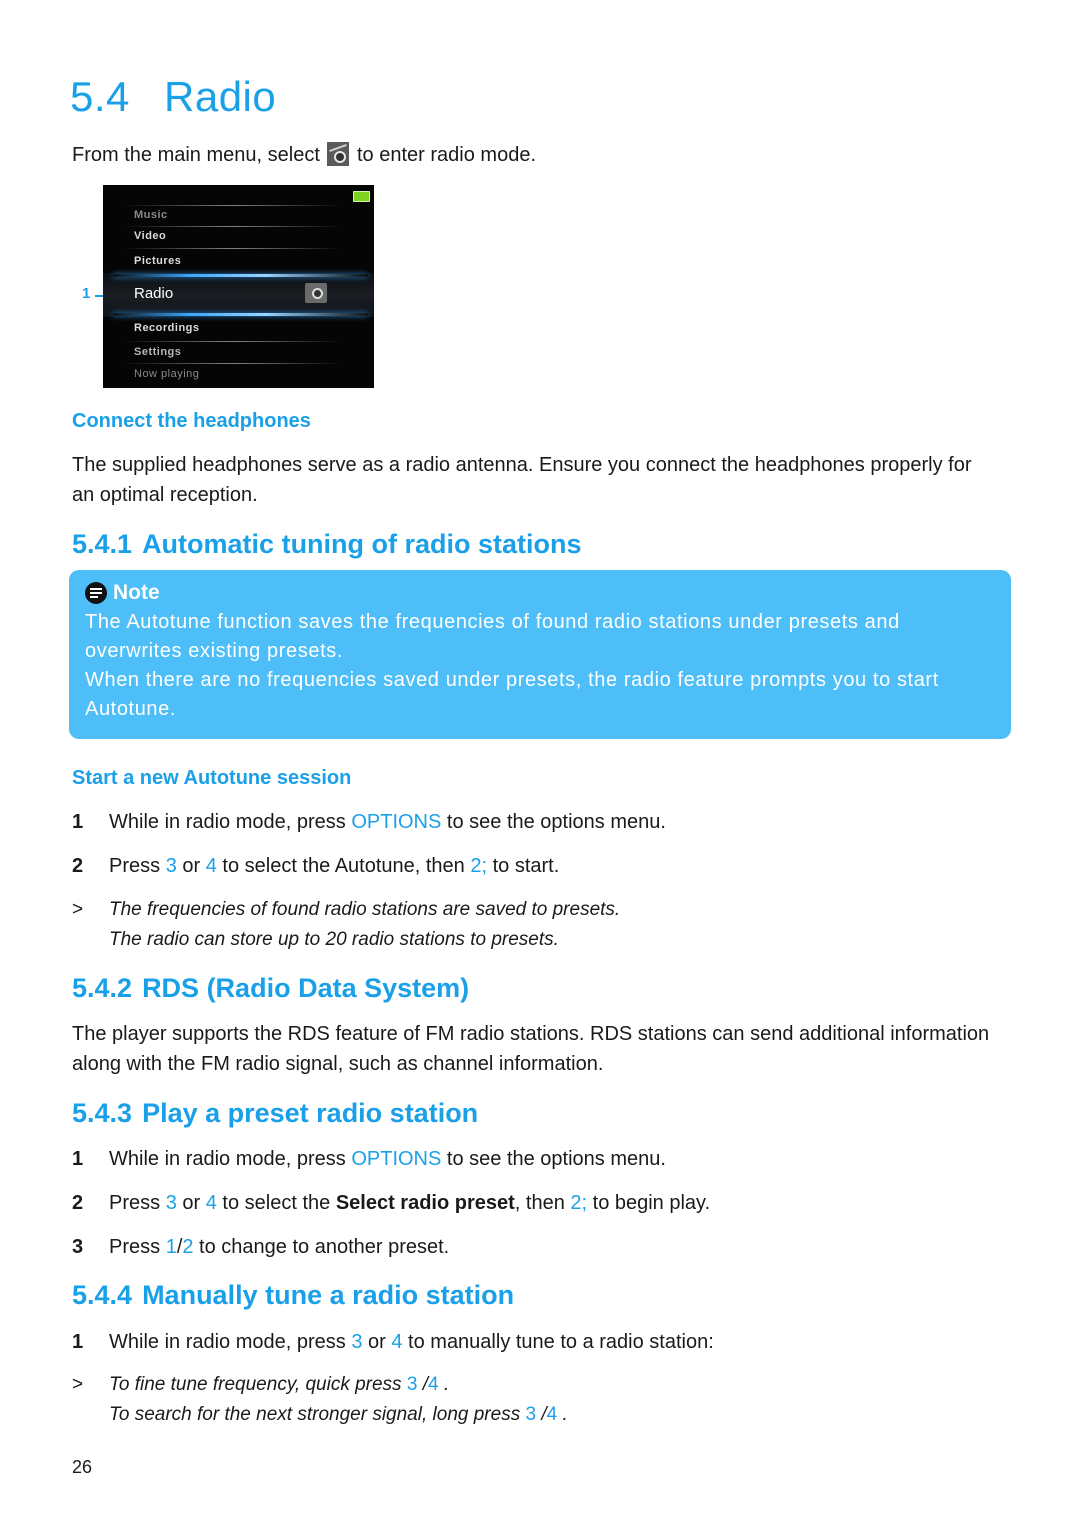 This screenshot has height=1527, width=1080. Describe the element at coordinates (212, 778) in the screenshot. I see `autotune-subheading: Start a new Autotune session` at that location.